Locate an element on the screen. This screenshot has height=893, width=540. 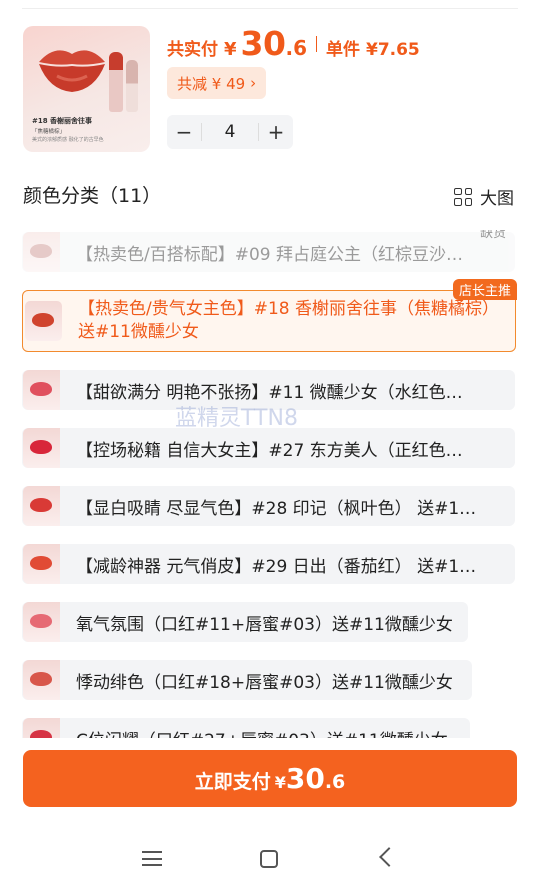
large-view-label: 大图 is located at coordinates (497, 199).